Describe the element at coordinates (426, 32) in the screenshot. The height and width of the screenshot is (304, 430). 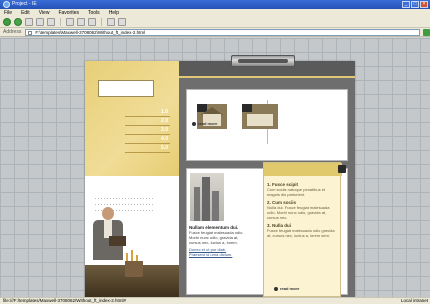
I see `go-button` at that location.